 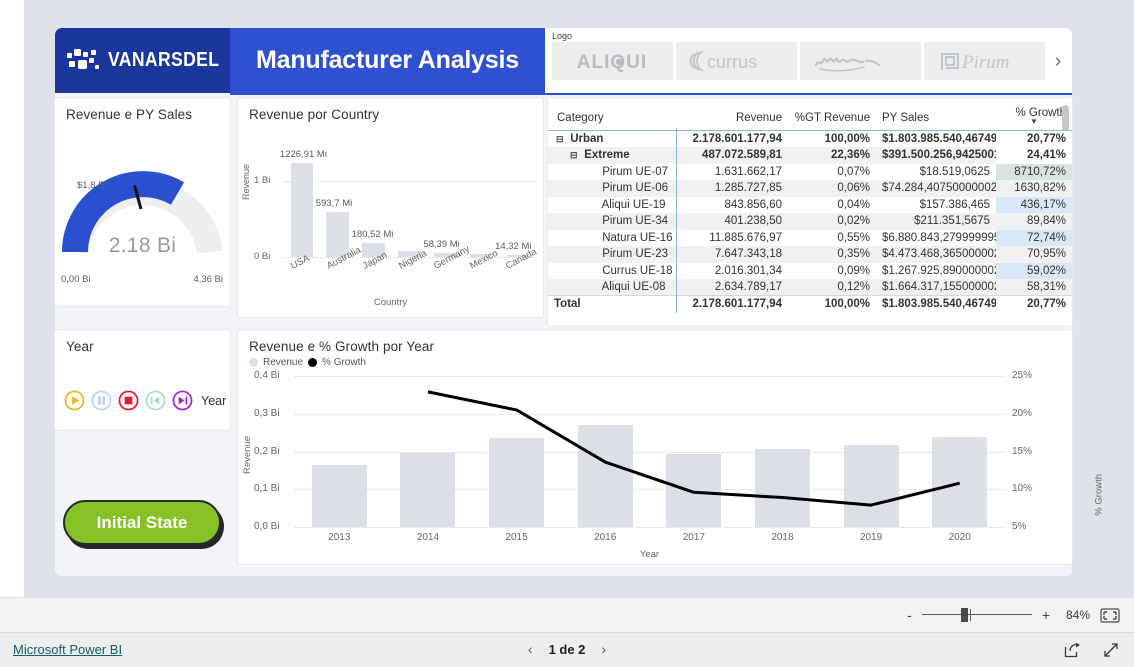 I want to click on matrix-cell-category: Aliqui UE-19, so click(x=612, y=205).